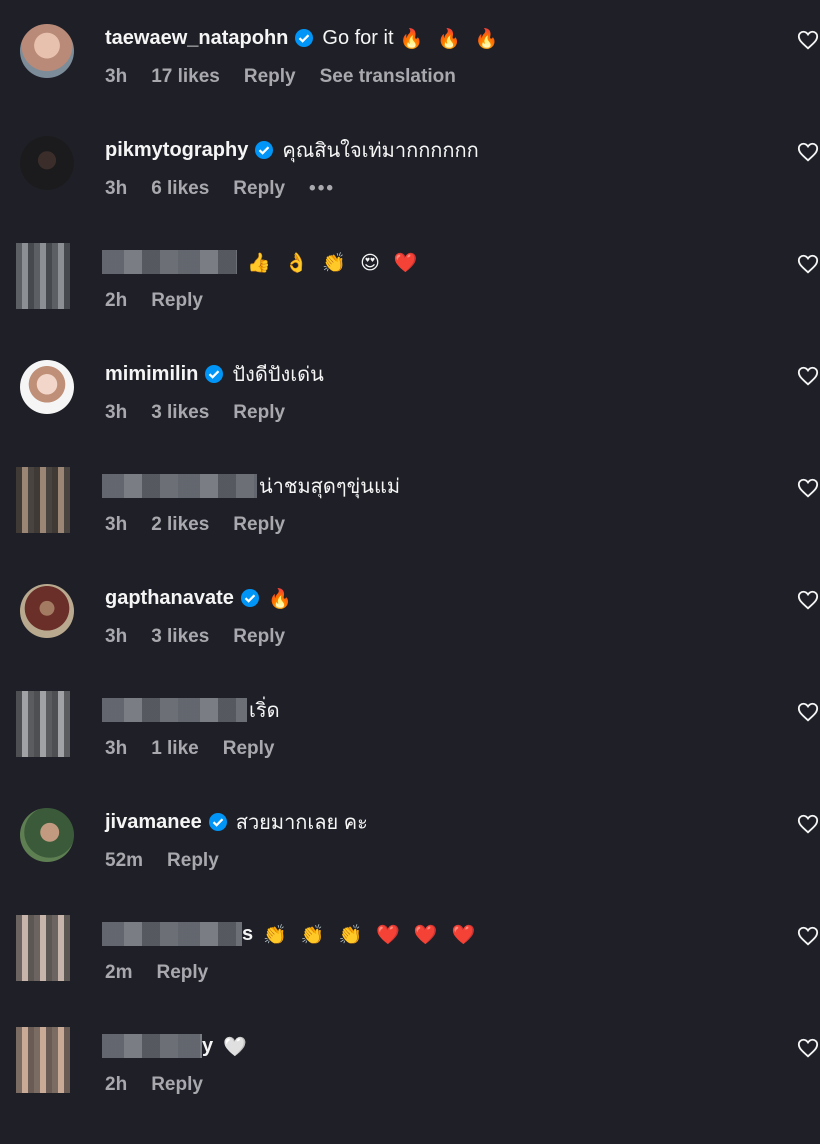  I want to click on see-translation-link: See translation, so click(388, 77).